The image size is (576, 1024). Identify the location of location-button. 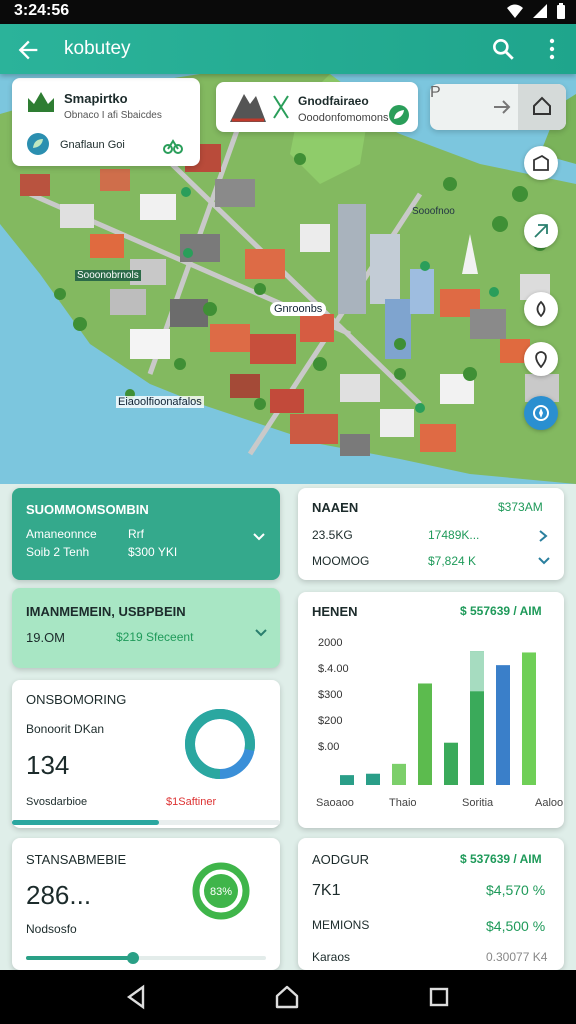
(541, 359).